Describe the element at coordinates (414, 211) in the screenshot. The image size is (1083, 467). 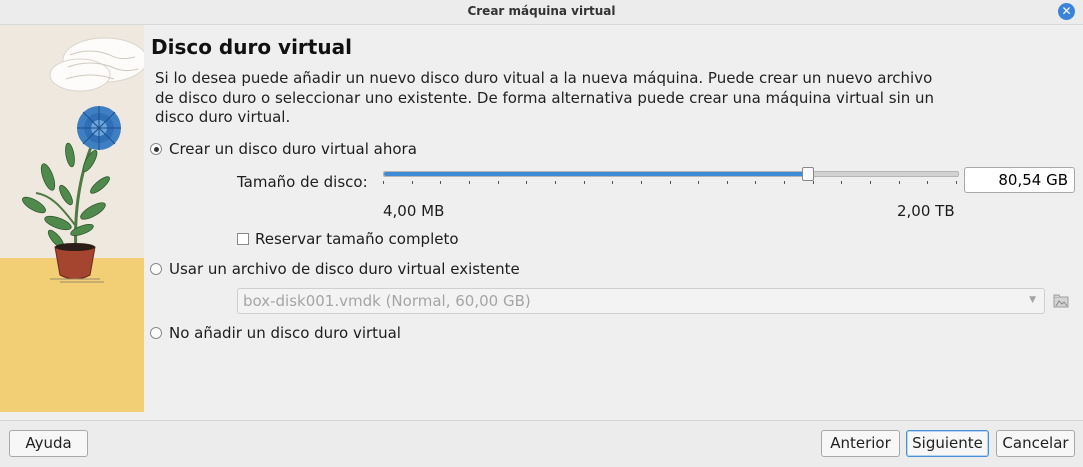
I see `slider-min-label: 4,00 MB` at that location.